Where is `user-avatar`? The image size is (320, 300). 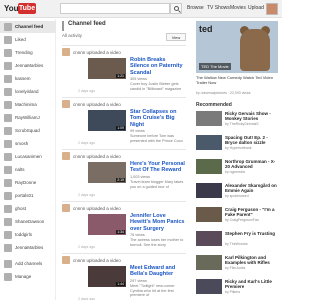
user-avatar is located at coordinates (272, 9).